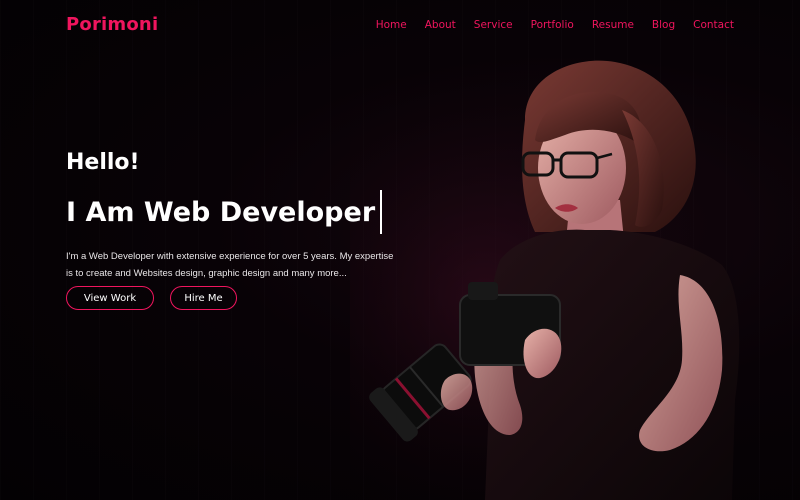 Image resolution: width=800 pixels, height=500 pixels. I want to click on hero-greeting: Hello!, so click(103, 162).